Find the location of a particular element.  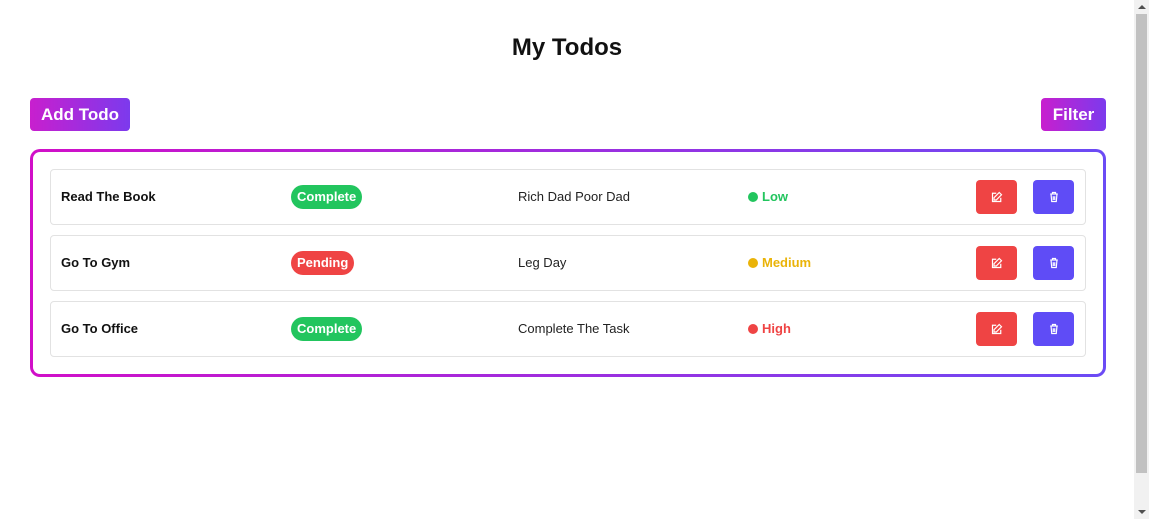

priority-label: High is located at coordinates (769, 329).